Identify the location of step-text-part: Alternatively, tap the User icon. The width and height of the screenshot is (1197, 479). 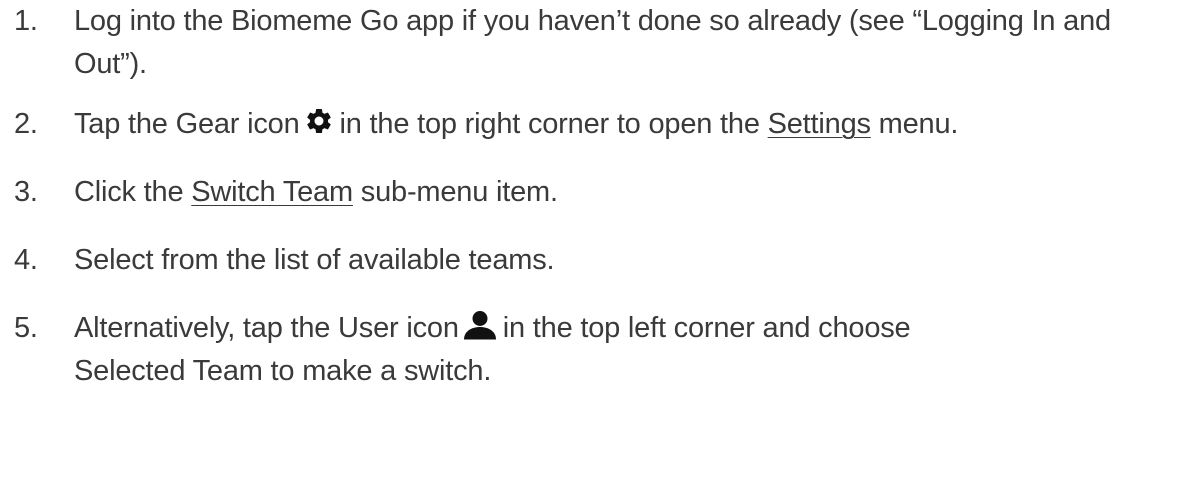
(266, 328).